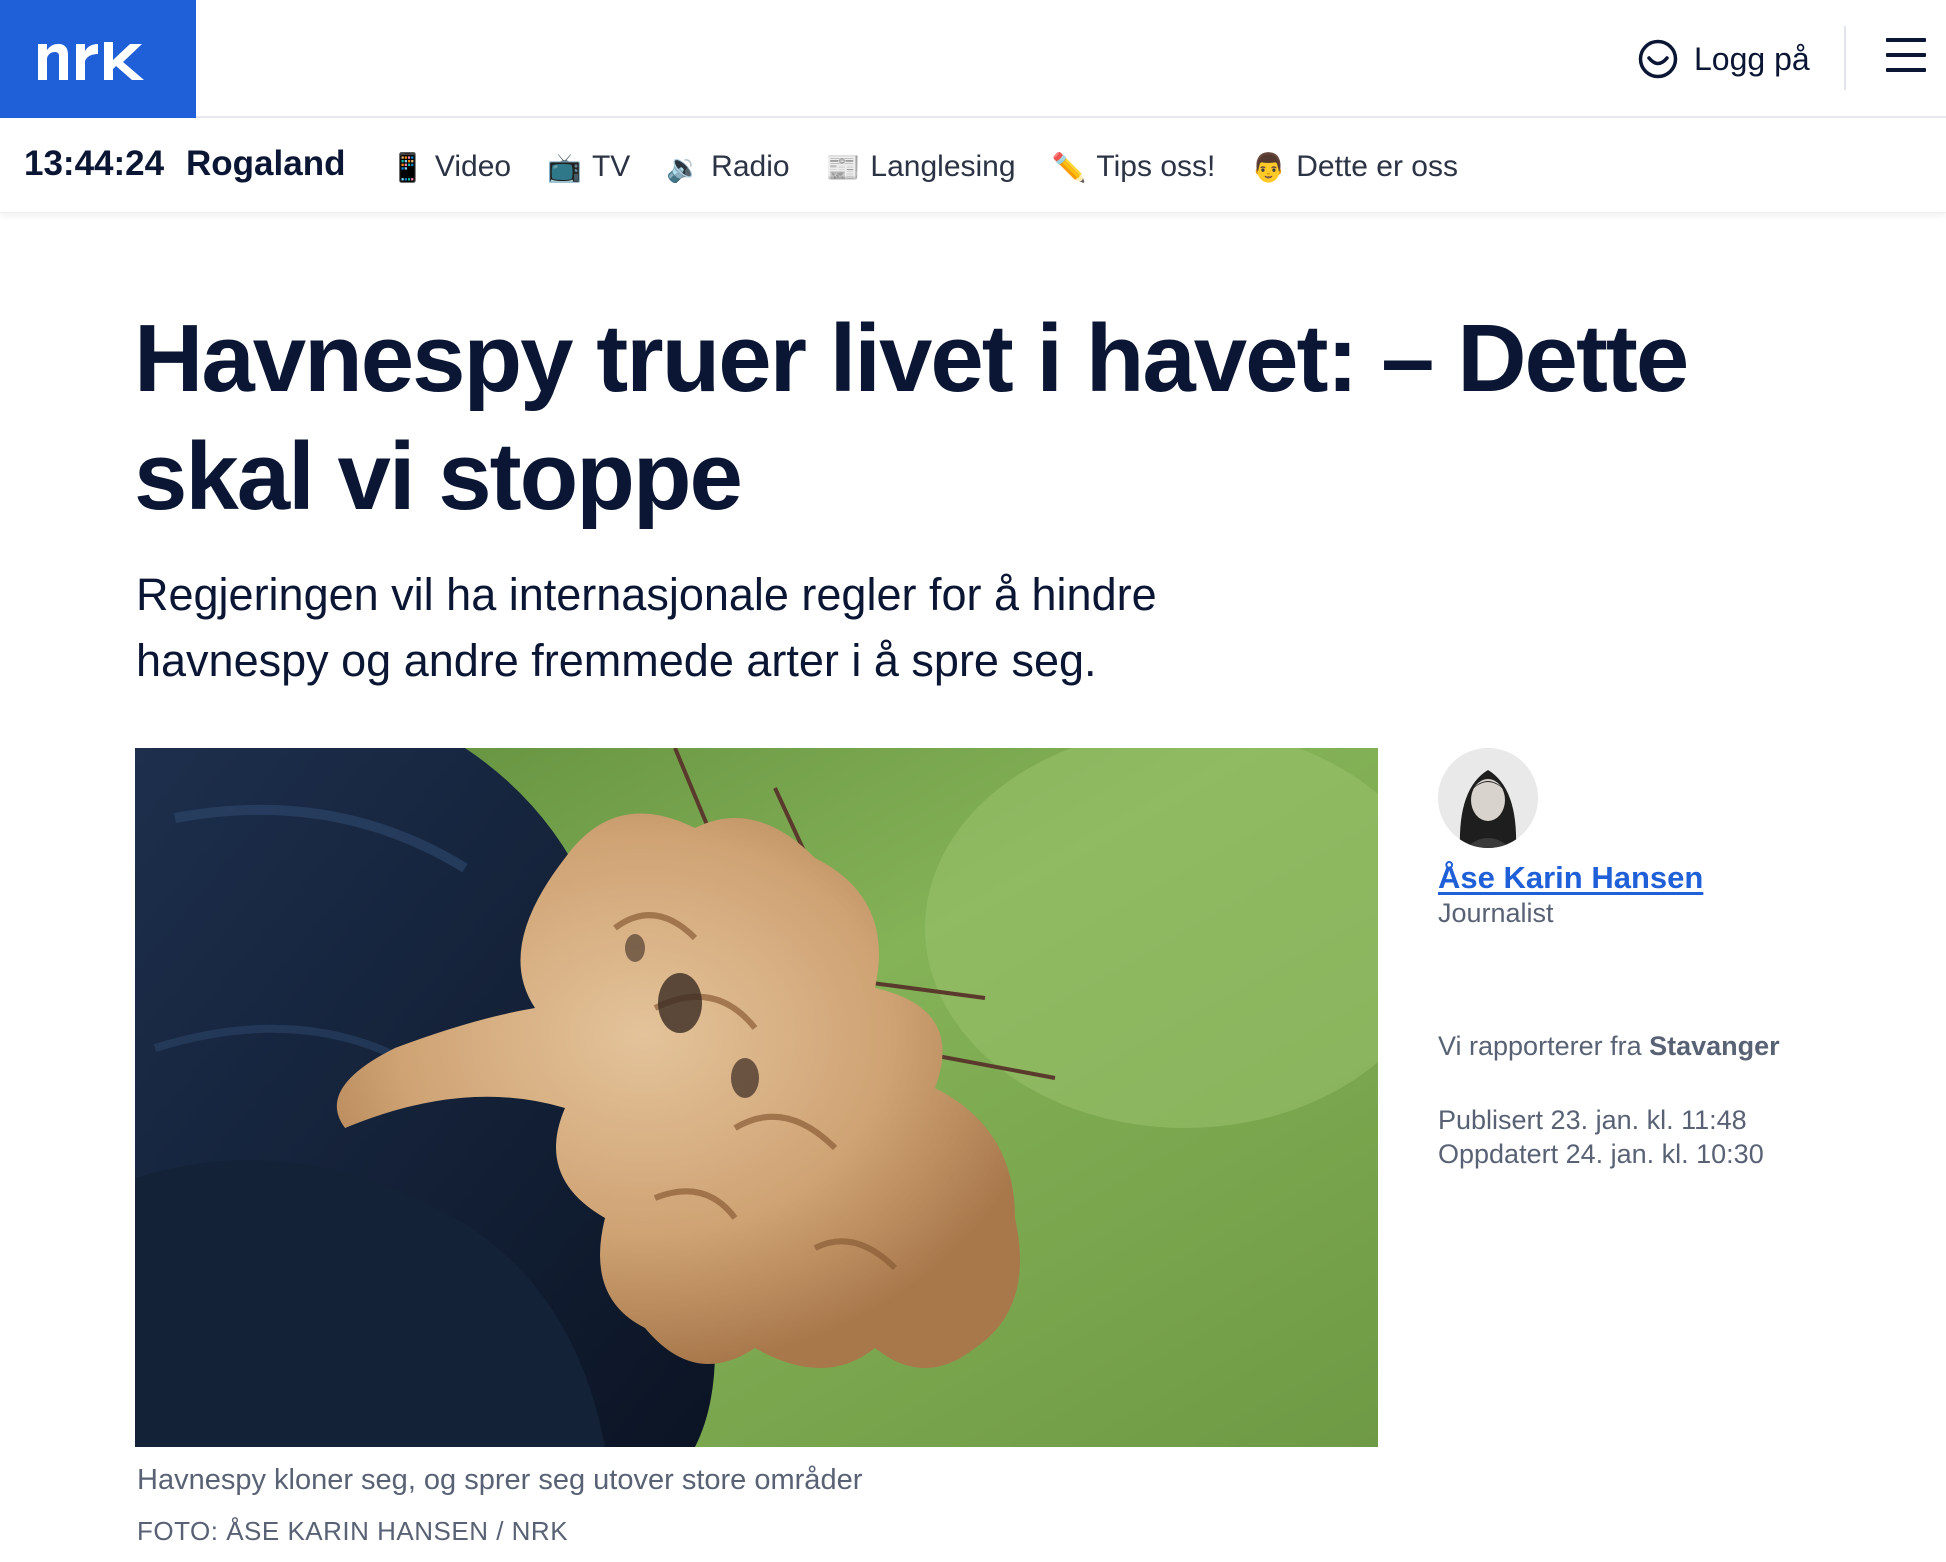  I want to click on login-label: Logg på, so click(1752, 58).